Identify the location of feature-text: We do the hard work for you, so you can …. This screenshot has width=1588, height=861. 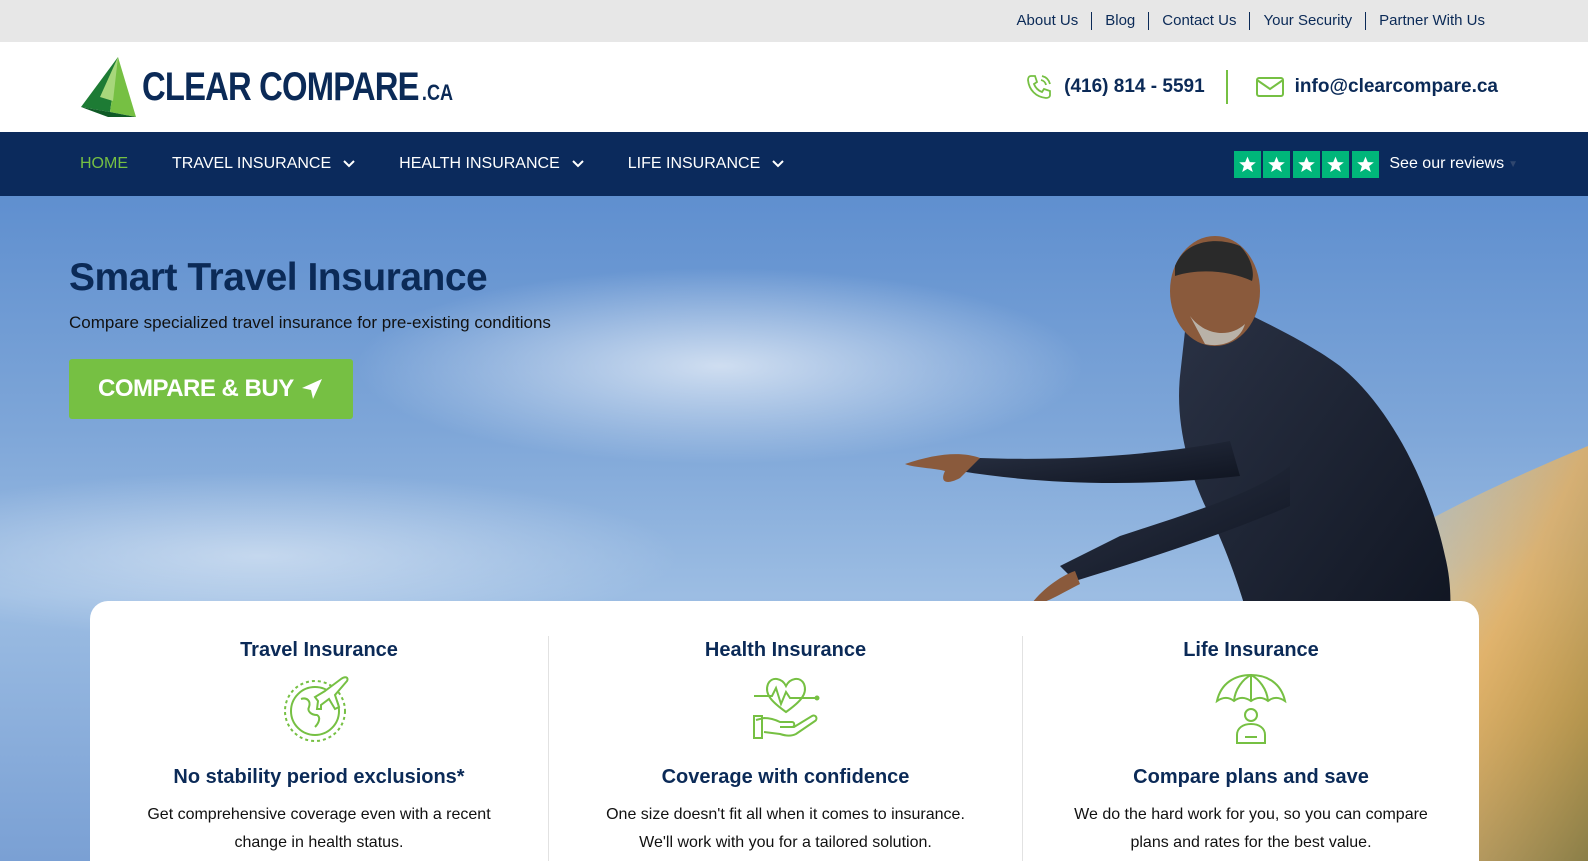
(1251, 828).